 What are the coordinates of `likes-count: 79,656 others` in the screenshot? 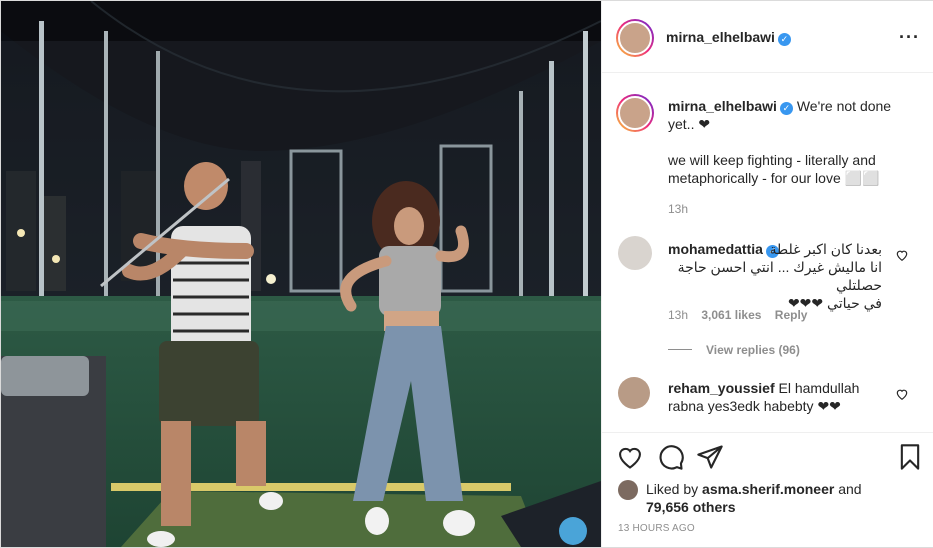 It's located at (691, 507).